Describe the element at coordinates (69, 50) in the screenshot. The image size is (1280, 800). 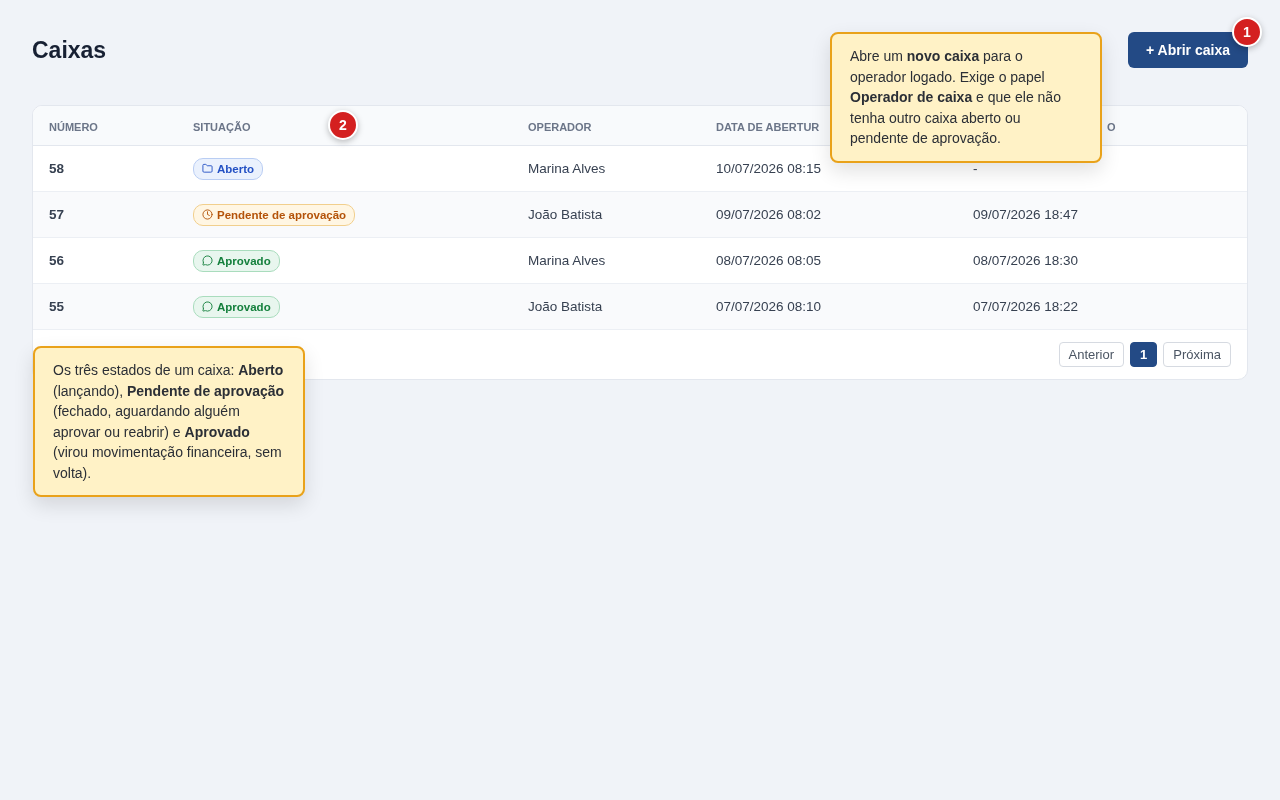
I see `page-title: Caixas` at that location.